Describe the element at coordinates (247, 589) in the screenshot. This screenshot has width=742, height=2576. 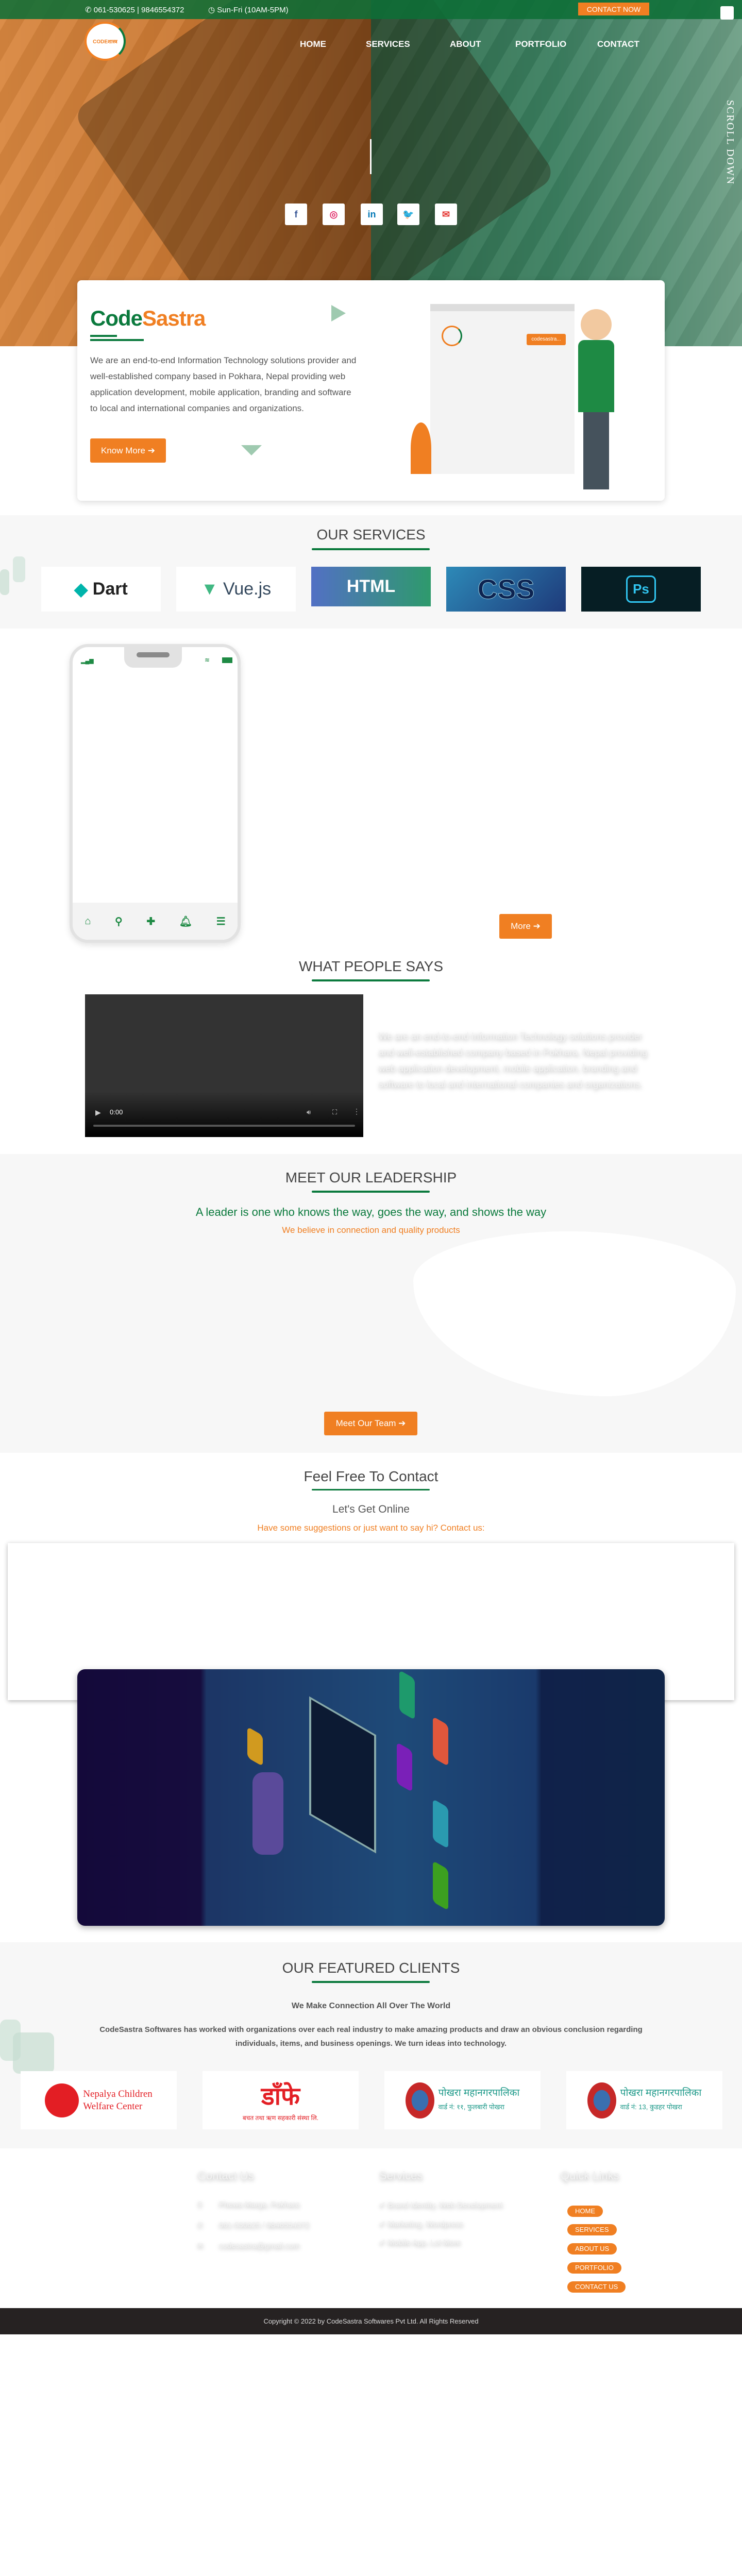
I see `tech-label: Vue.js` at that location.